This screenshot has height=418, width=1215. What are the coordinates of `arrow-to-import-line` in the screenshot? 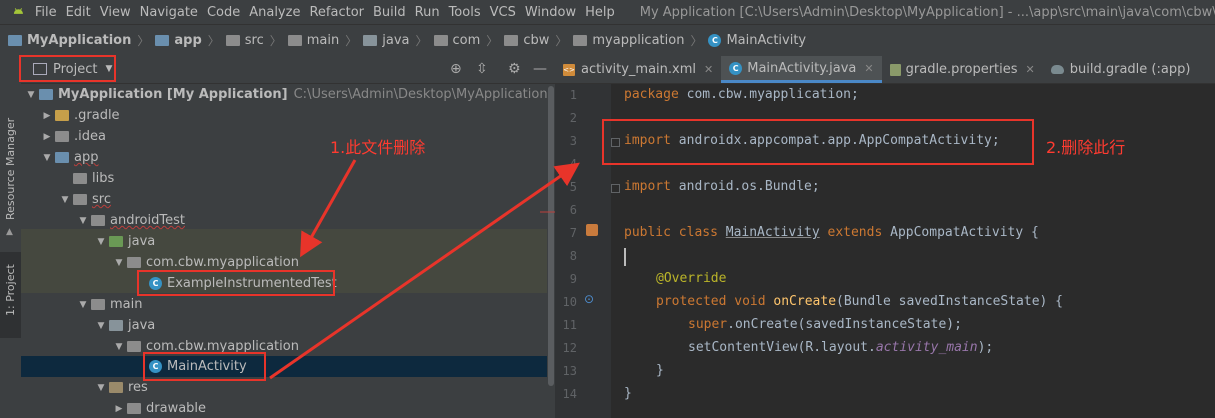 It's located at (424, 271).